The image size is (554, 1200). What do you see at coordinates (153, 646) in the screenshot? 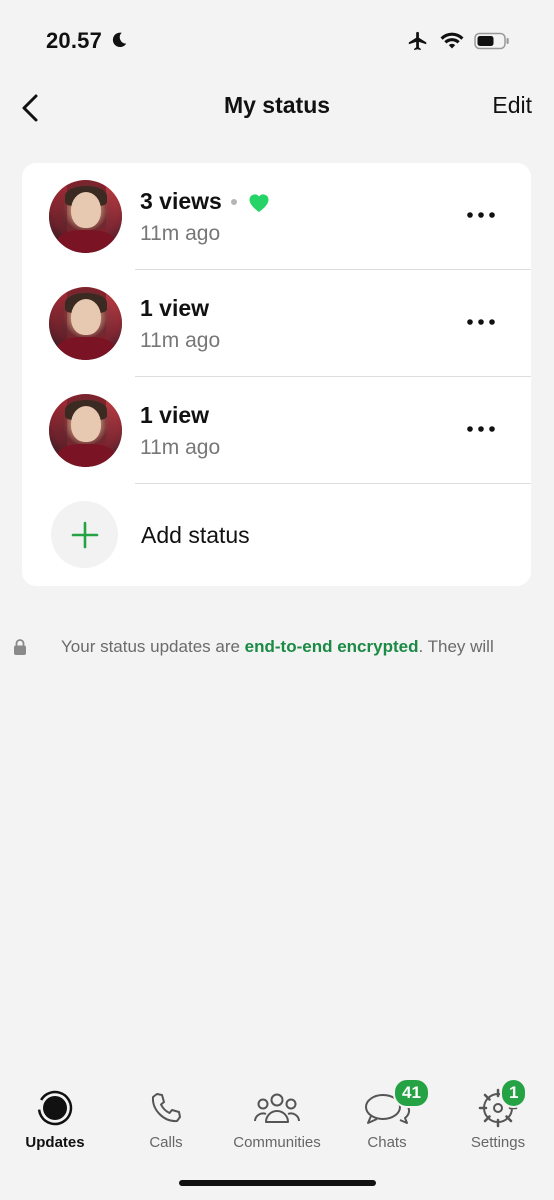
I see `encryption-prefix: Your status updates are` at bounding box center [153, 646].